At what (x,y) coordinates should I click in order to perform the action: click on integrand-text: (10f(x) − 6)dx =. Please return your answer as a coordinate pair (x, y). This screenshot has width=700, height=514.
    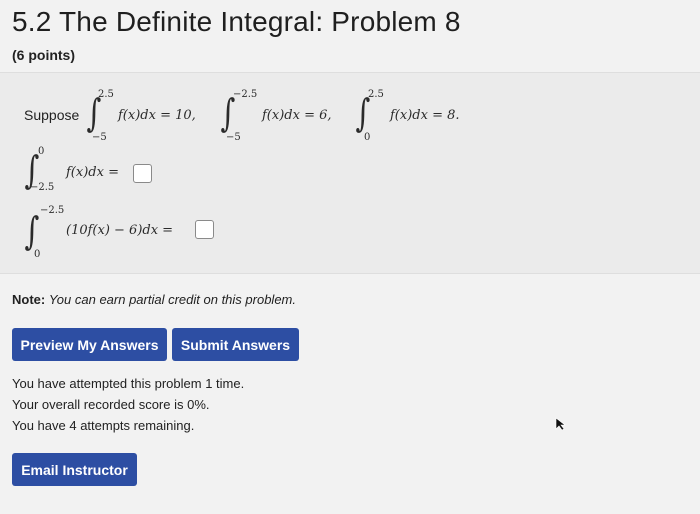
    Looking at the image, I should click on (120, 230).